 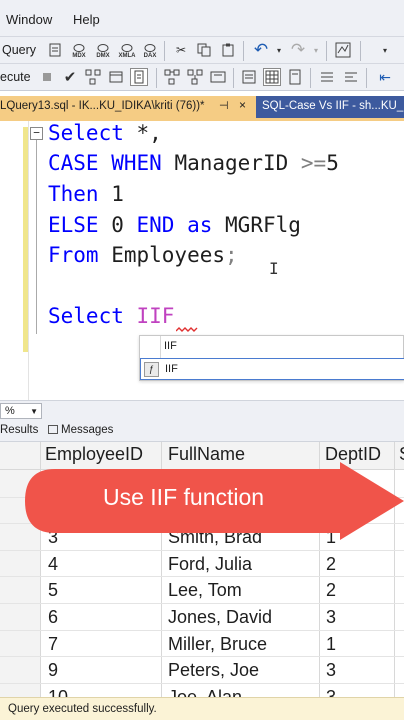 What do you see at coordinates (93, 77) in the screenshot?
I see `display-plan-icon` at bounding box center [93, 77].